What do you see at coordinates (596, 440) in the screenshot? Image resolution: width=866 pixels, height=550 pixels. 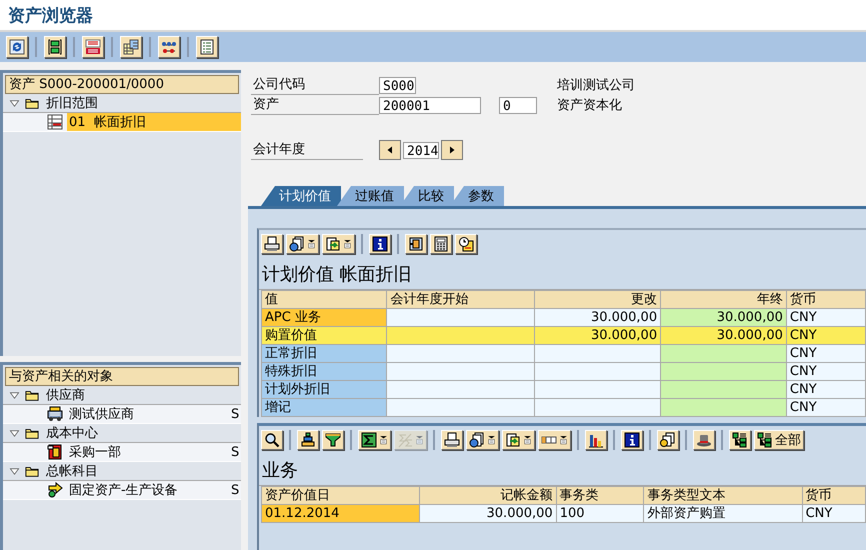 I see `chart-button` at bounding box center [596, 440].